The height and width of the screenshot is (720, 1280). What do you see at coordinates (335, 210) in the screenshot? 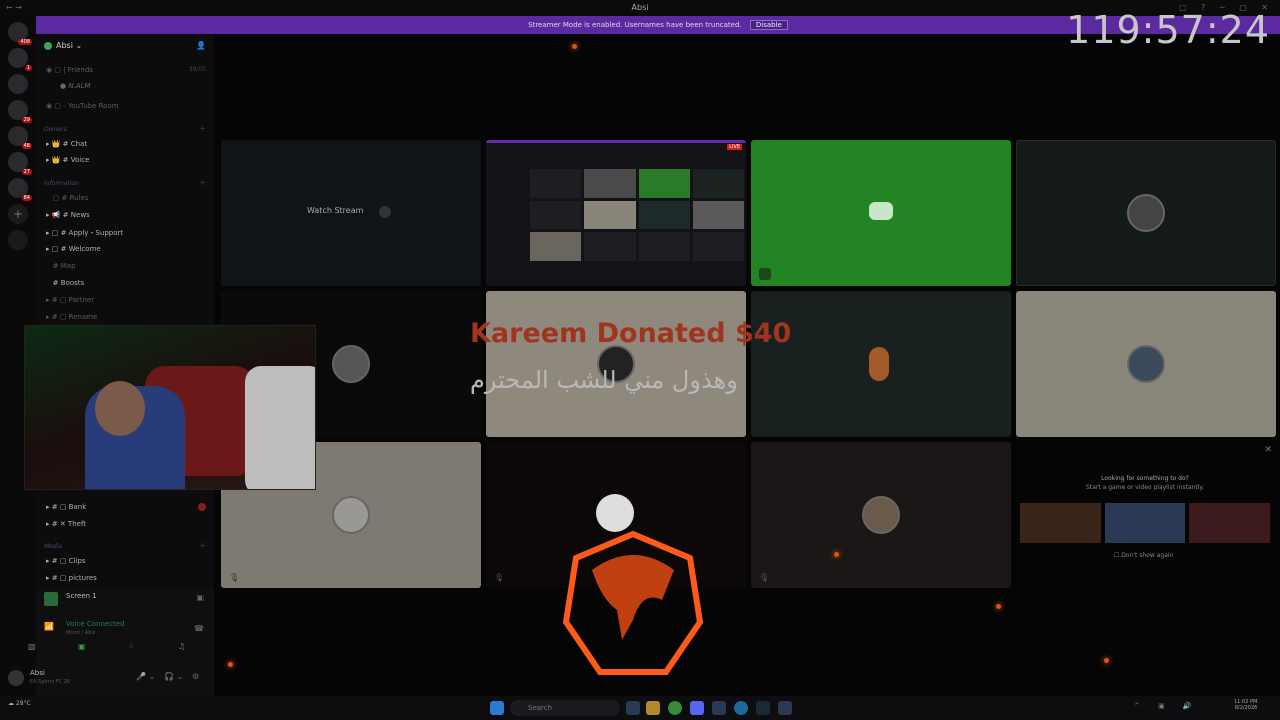
I see `watch-stream-button: Watch Stream` at bounding box center [335, 210].